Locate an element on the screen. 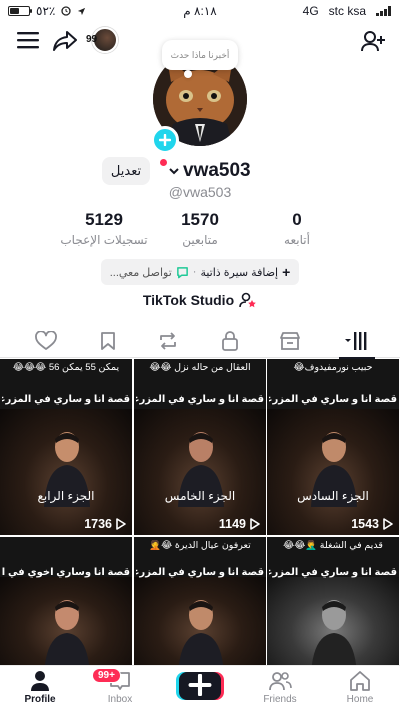 This screenshot has width=400, height=711. message-icon is located at coordinates (182, 272).